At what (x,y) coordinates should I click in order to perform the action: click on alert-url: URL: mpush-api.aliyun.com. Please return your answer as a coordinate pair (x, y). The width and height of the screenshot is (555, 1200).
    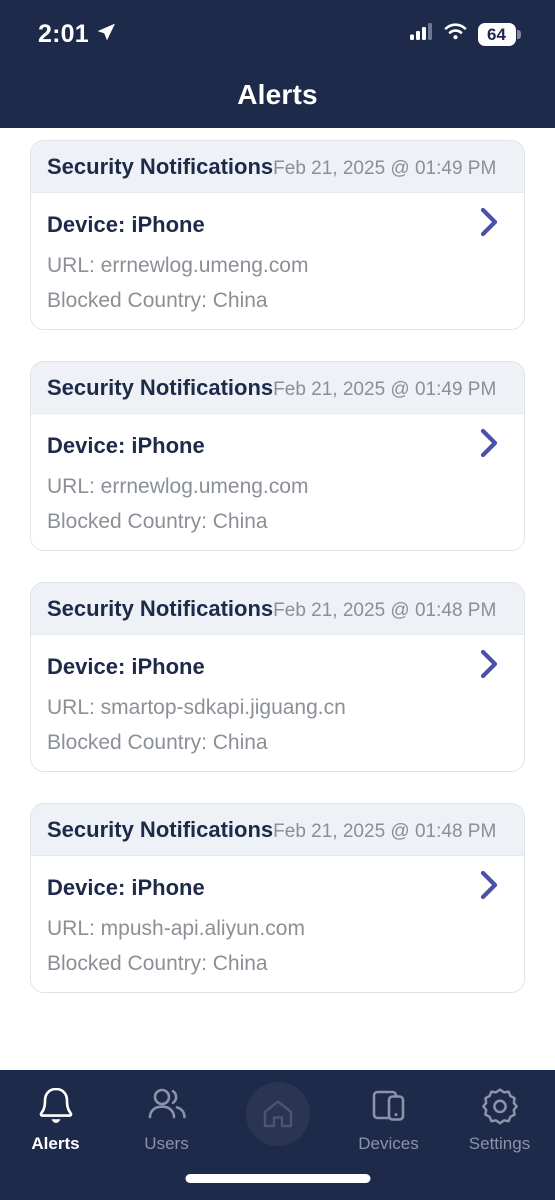
    Looking at the image, I should click on (176, 928).